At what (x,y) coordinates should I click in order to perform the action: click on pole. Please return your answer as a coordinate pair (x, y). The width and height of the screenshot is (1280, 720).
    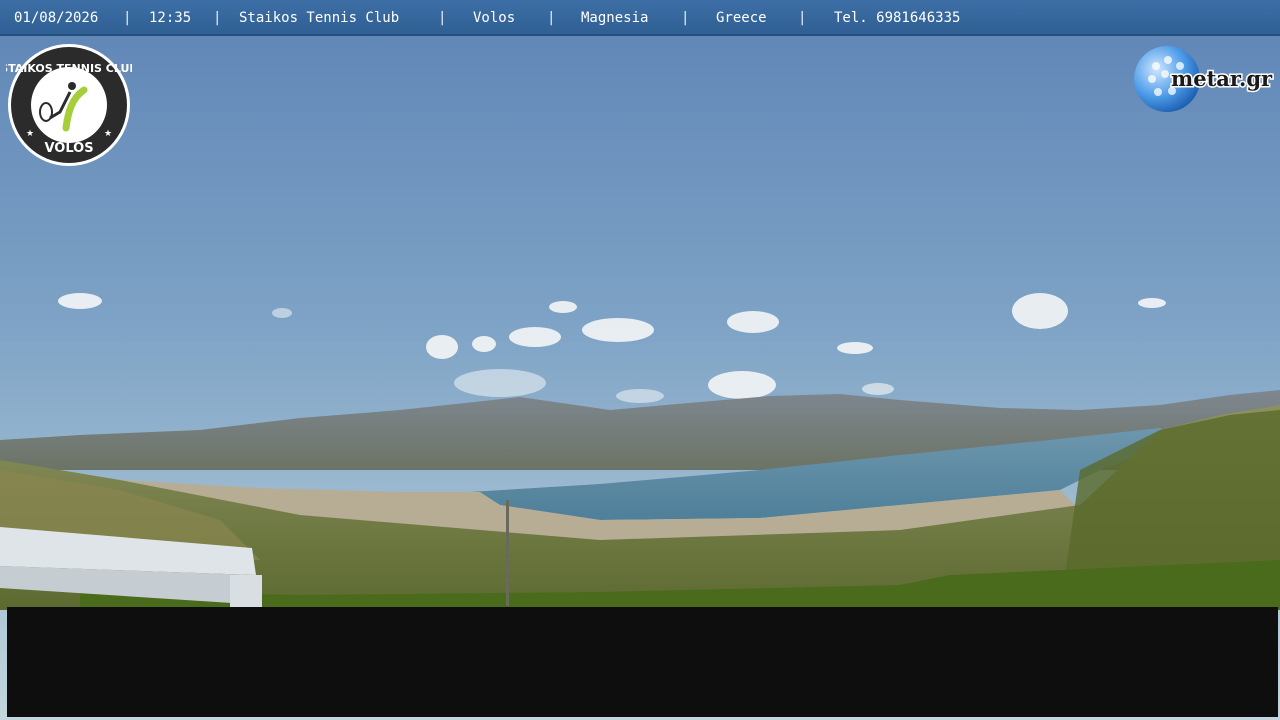
    Looking at the image, I should click on (507, 553).